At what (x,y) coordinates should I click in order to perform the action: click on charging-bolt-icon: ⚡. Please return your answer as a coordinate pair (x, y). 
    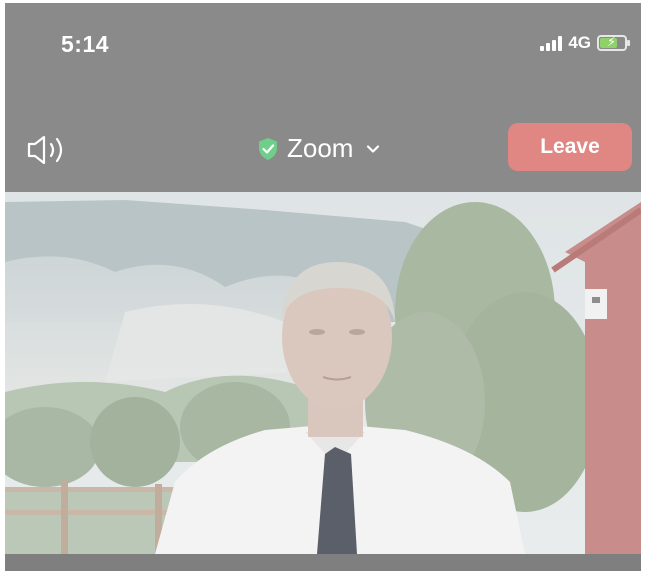
    Looking at the image, I should click on (612, 41).